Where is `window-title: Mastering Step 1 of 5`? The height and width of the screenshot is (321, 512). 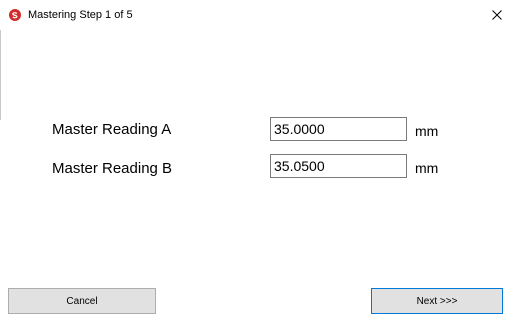
window-title: Mastering Step 1 of 5 is located at coordinates (80, 15).